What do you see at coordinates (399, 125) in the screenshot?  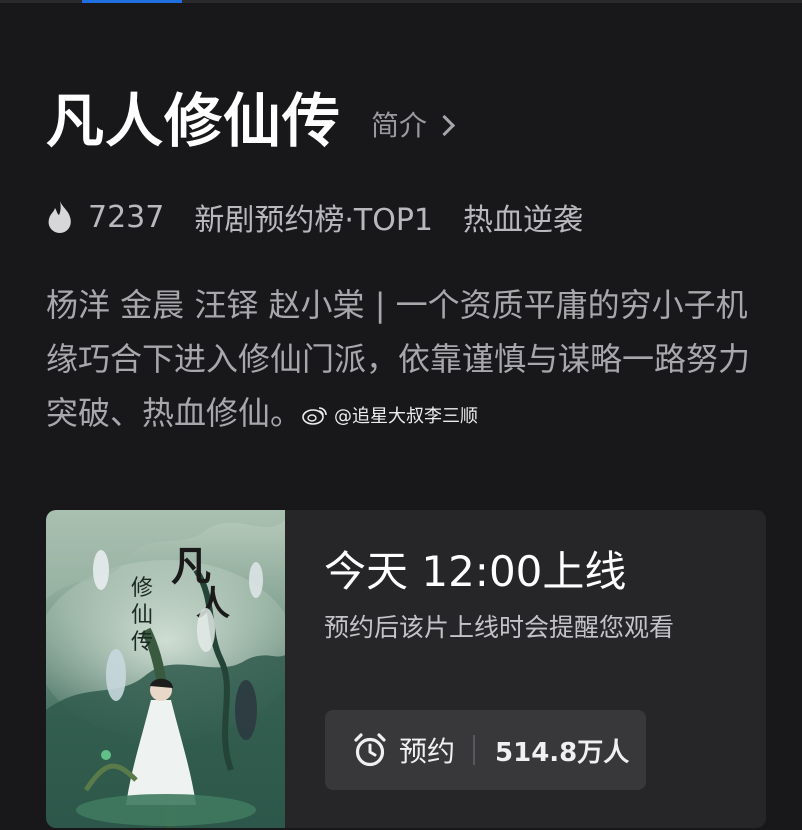 I see `intro-label: 简介` at bounding box center [399, 125].